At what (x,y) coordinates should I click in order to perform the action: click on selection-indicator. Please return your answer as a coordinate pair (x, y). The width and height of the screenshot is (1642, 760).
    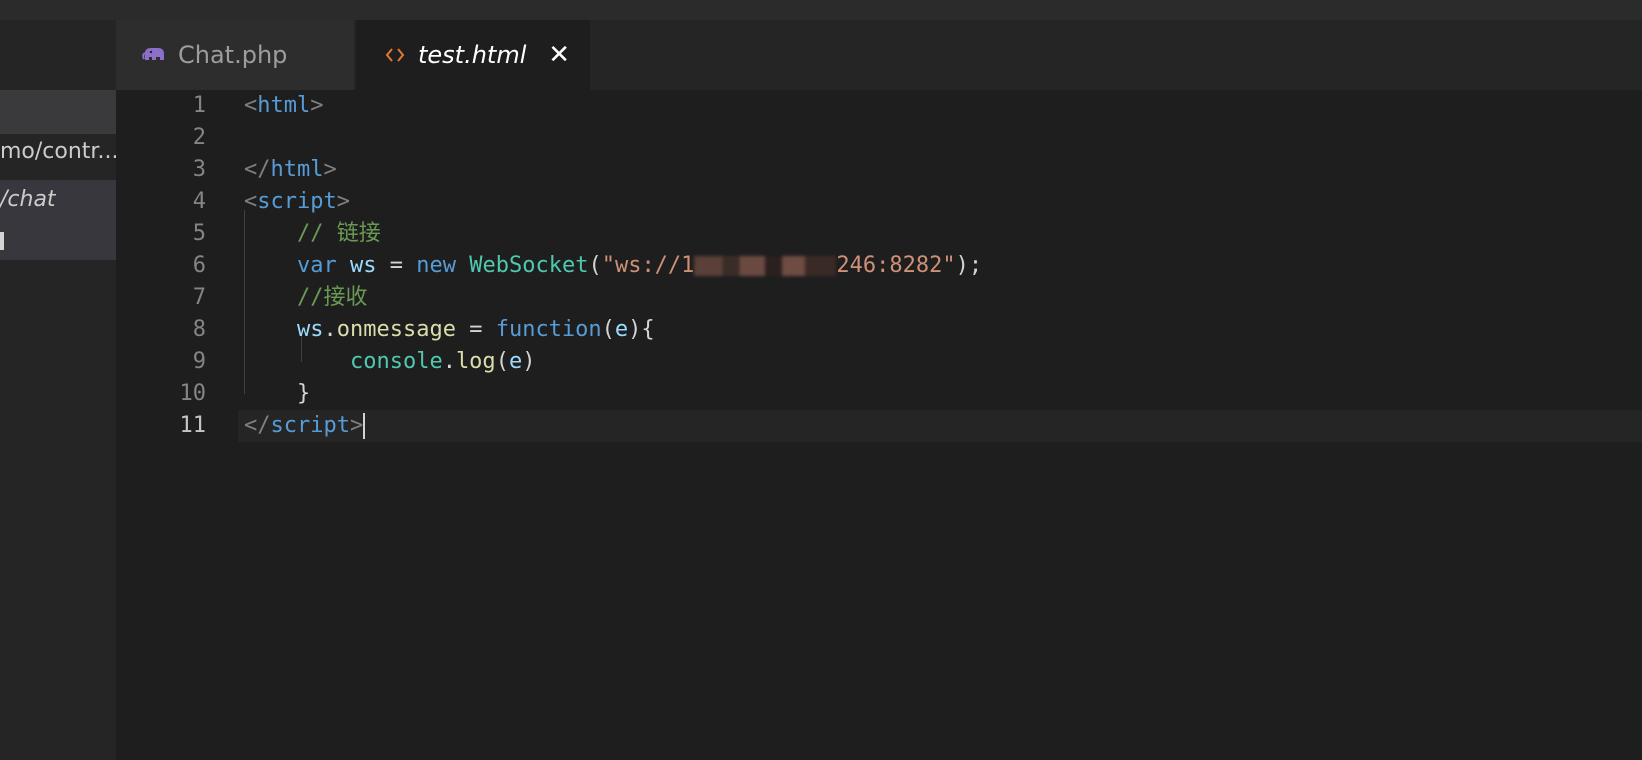
    Looking at the image, I should click on (2, 241).